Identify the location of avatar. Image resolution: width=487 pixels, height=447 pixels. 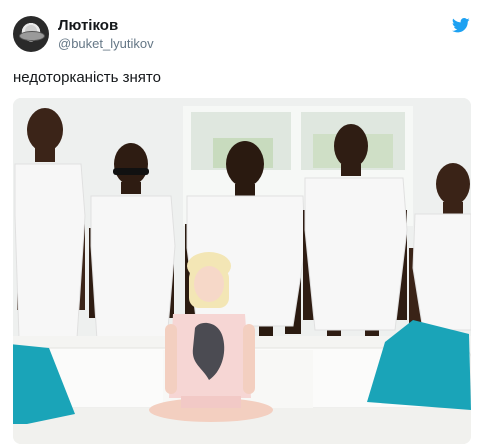
(31, 34).